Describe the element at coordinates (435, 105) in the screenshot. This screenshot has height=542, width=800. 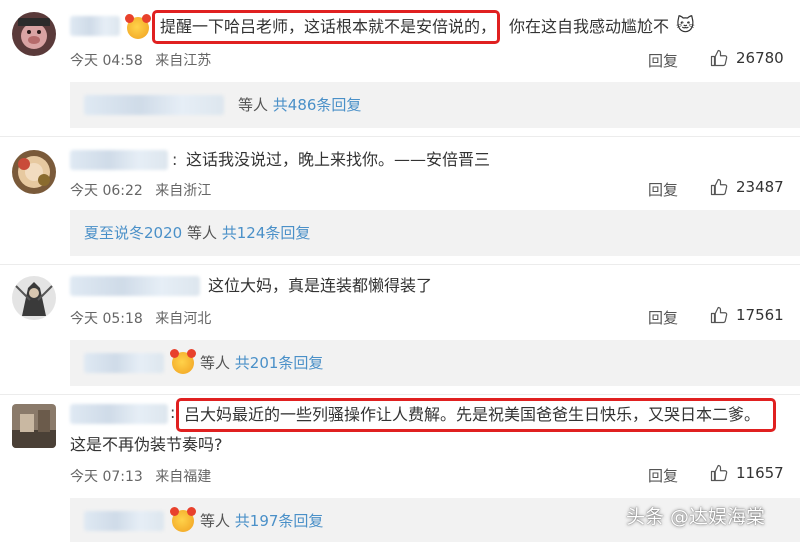
I see `replies-summary: 等人 共486条回复` at that location.